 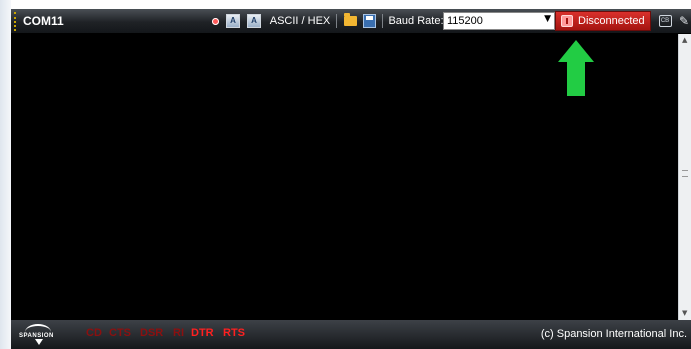 I want to click on signal-ri: RI, so click(x=178, y=333).